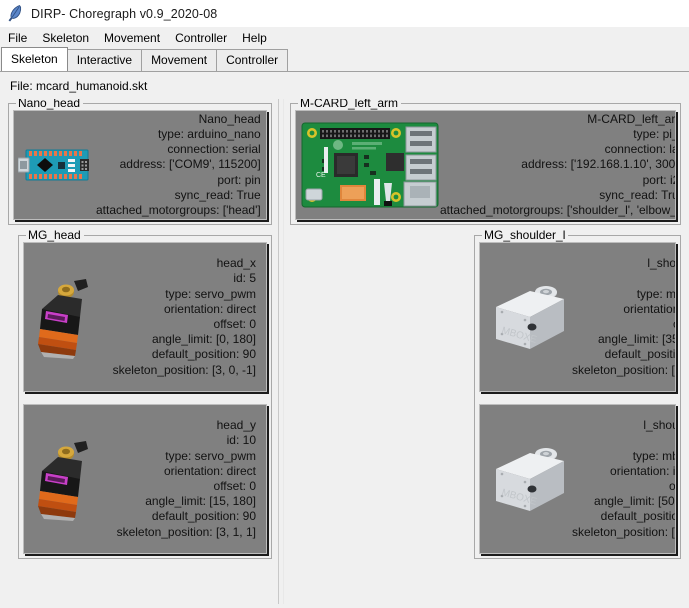  What do you see at coordinates (15, 13) in the screenshot?
I see `feather-icon` at bounding box center [15, 13].